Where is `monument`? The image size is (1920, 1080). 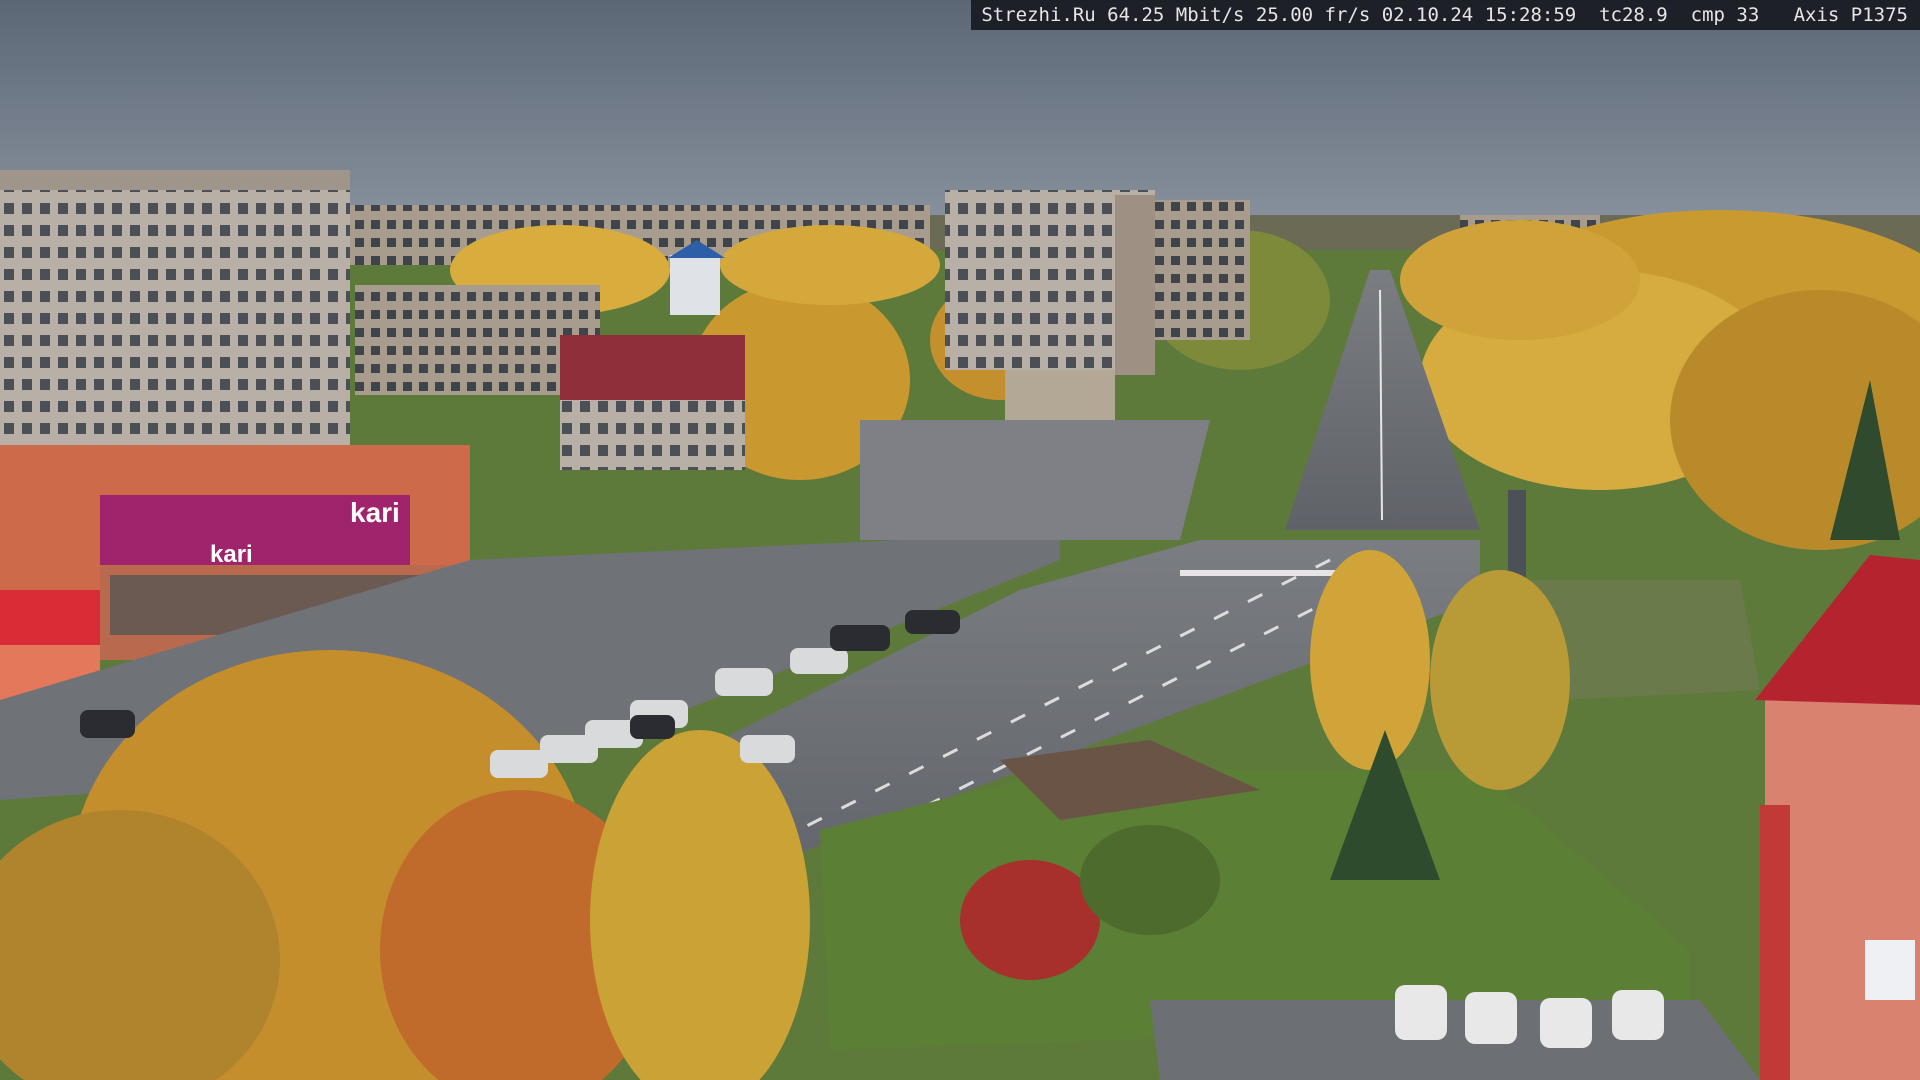
monument is located at coordinates (1517, 535).